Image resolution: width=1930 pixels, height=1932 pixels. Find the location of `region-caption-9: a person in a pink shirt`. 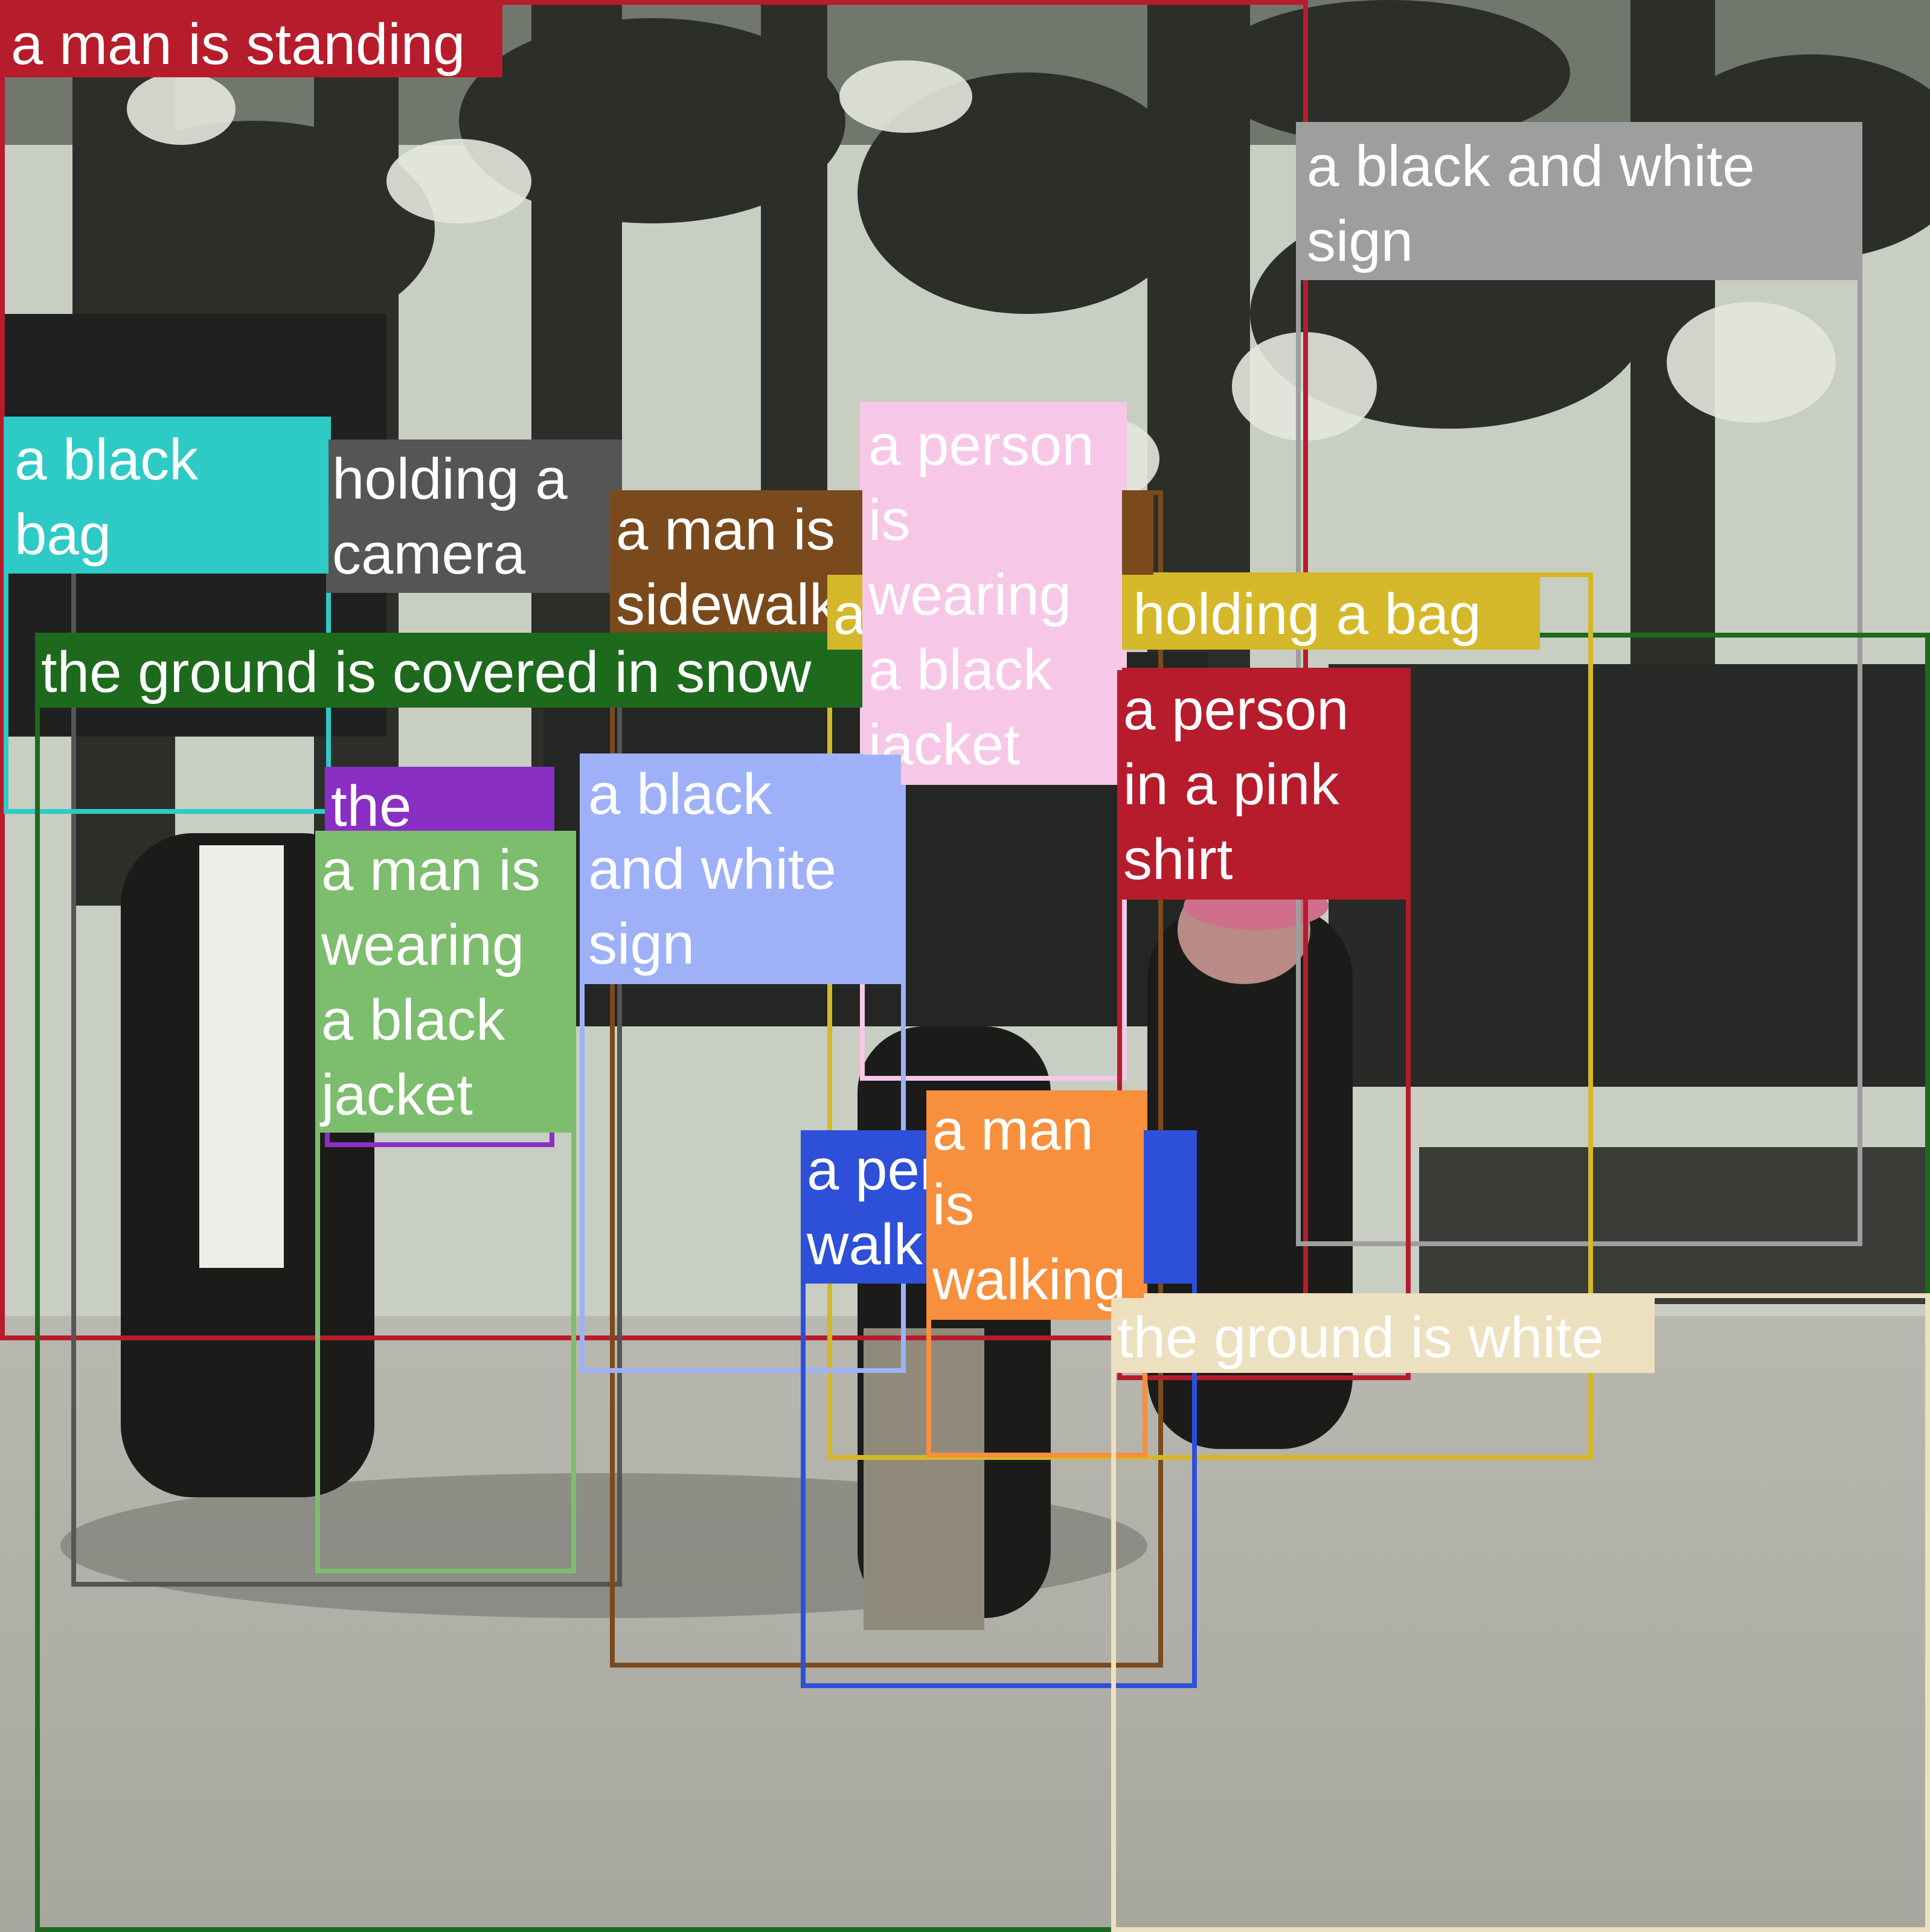

region-caption-9: a person in a pink shirt is located at coordinates (1262, 785).